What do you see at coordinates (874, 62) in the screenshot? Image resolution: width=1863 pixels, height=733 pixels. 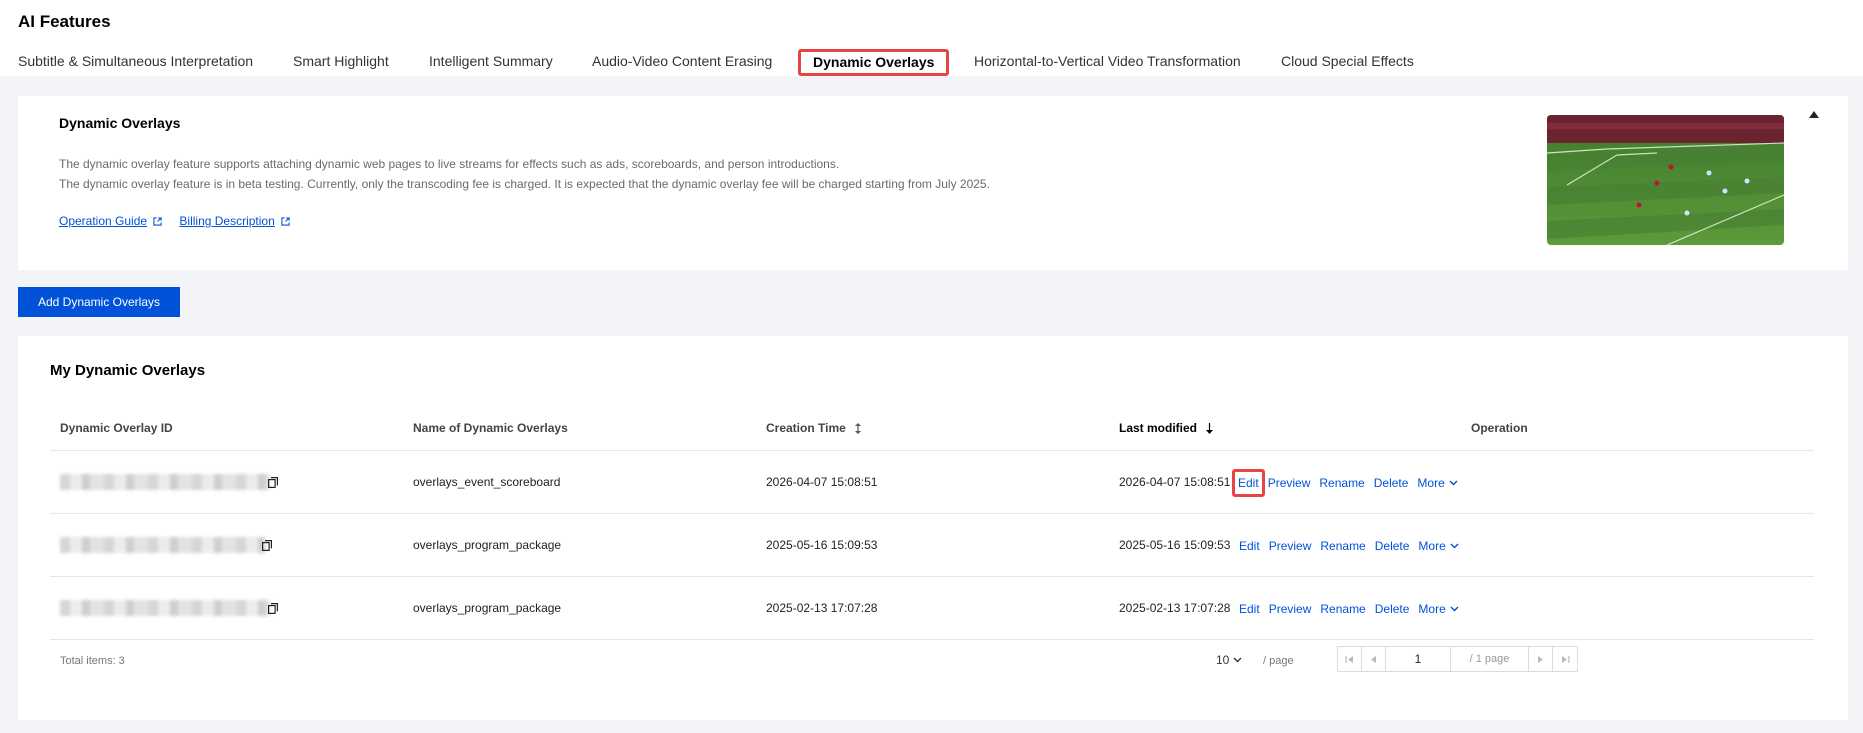 I see `tab-dynamic-overlays: Dynamic Overlays` at bounding box center [874, 62].